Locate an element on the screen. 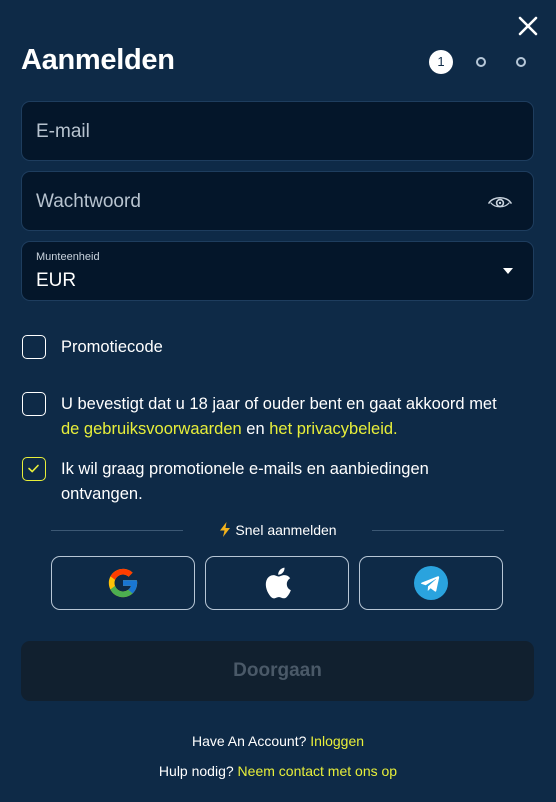 The image size is (556, 802). email-field: E-mail is located at coordinates (277, 131).